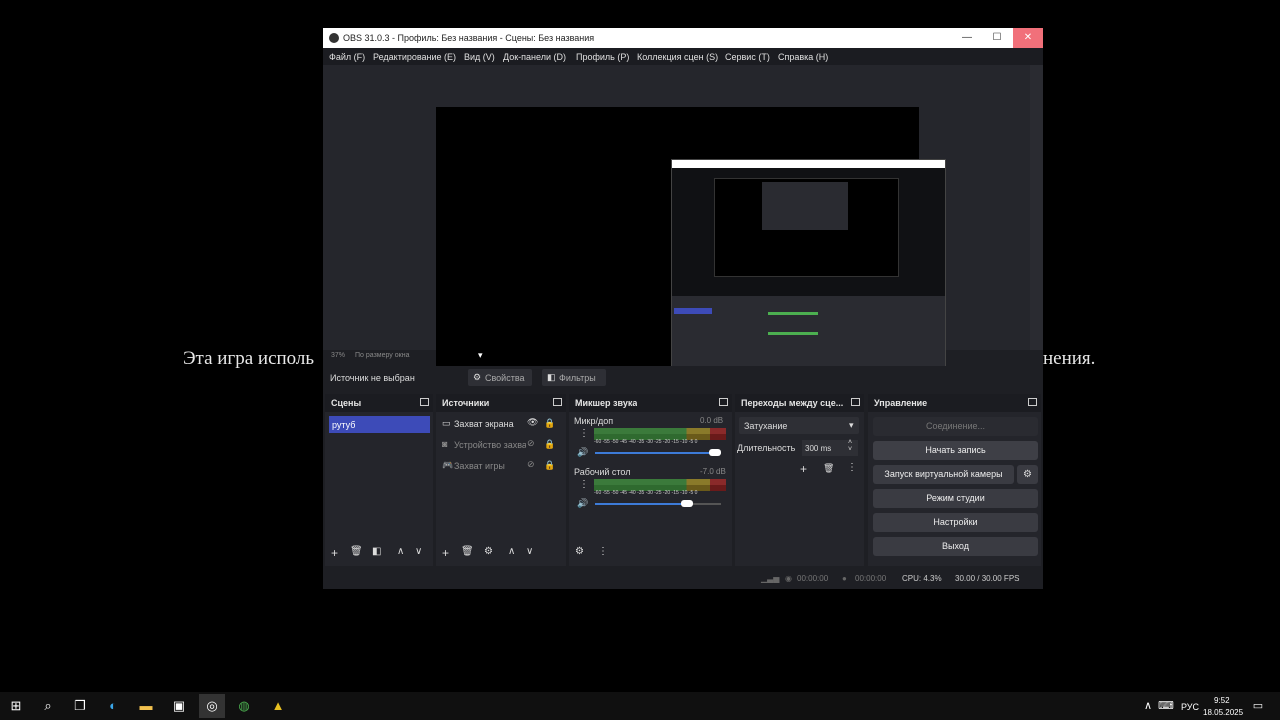  What do you see at coordinates (803, 57) in the screenshot?
I see `menu-help: Справка (H)` at bounding box center [803, 57].